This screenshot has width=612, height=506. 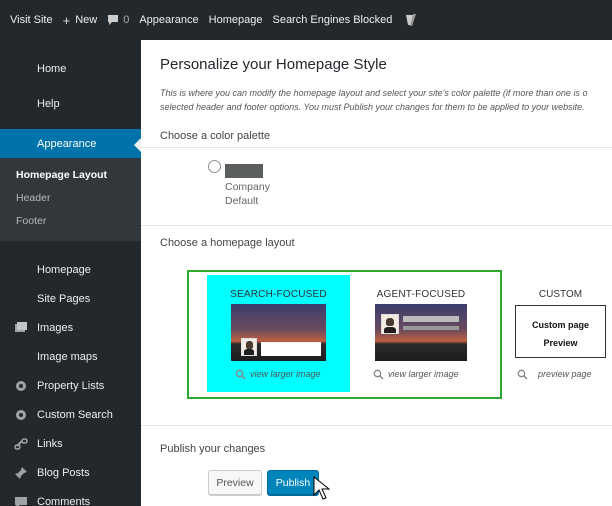 What do you see at coordinates (80, 20) in the screenshot?
I see `new-content-link: + New` at bounding box center [80, 20].